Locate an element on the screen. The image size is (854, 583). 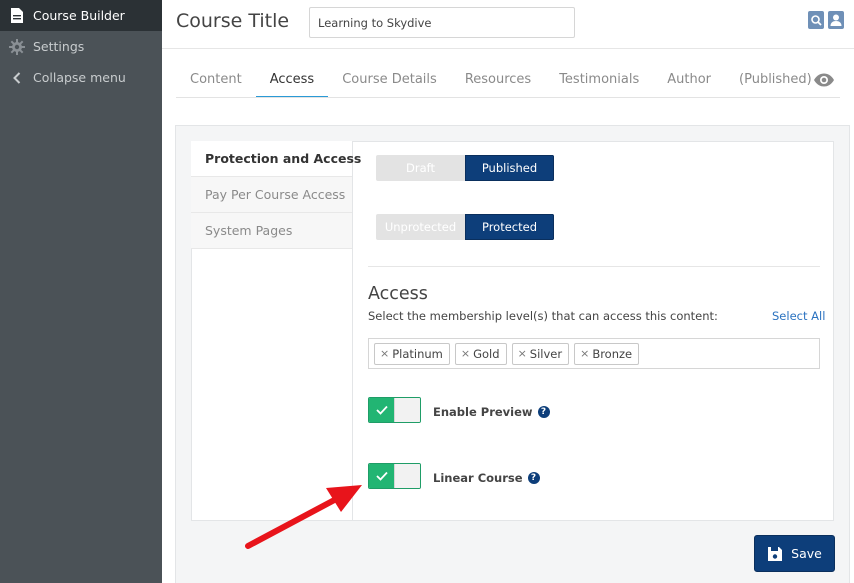
tag-label: Platinum is located at coordinates (417, 353).